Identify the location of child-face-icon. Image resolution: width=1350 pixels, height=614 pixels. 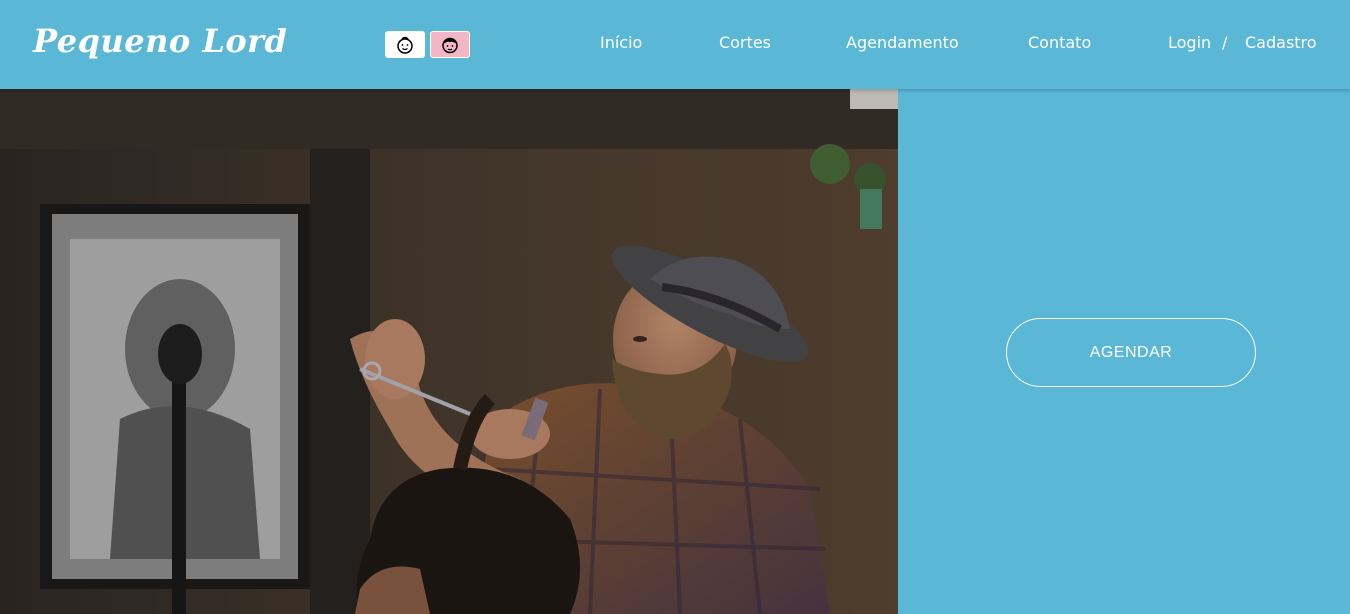
(405, 45).